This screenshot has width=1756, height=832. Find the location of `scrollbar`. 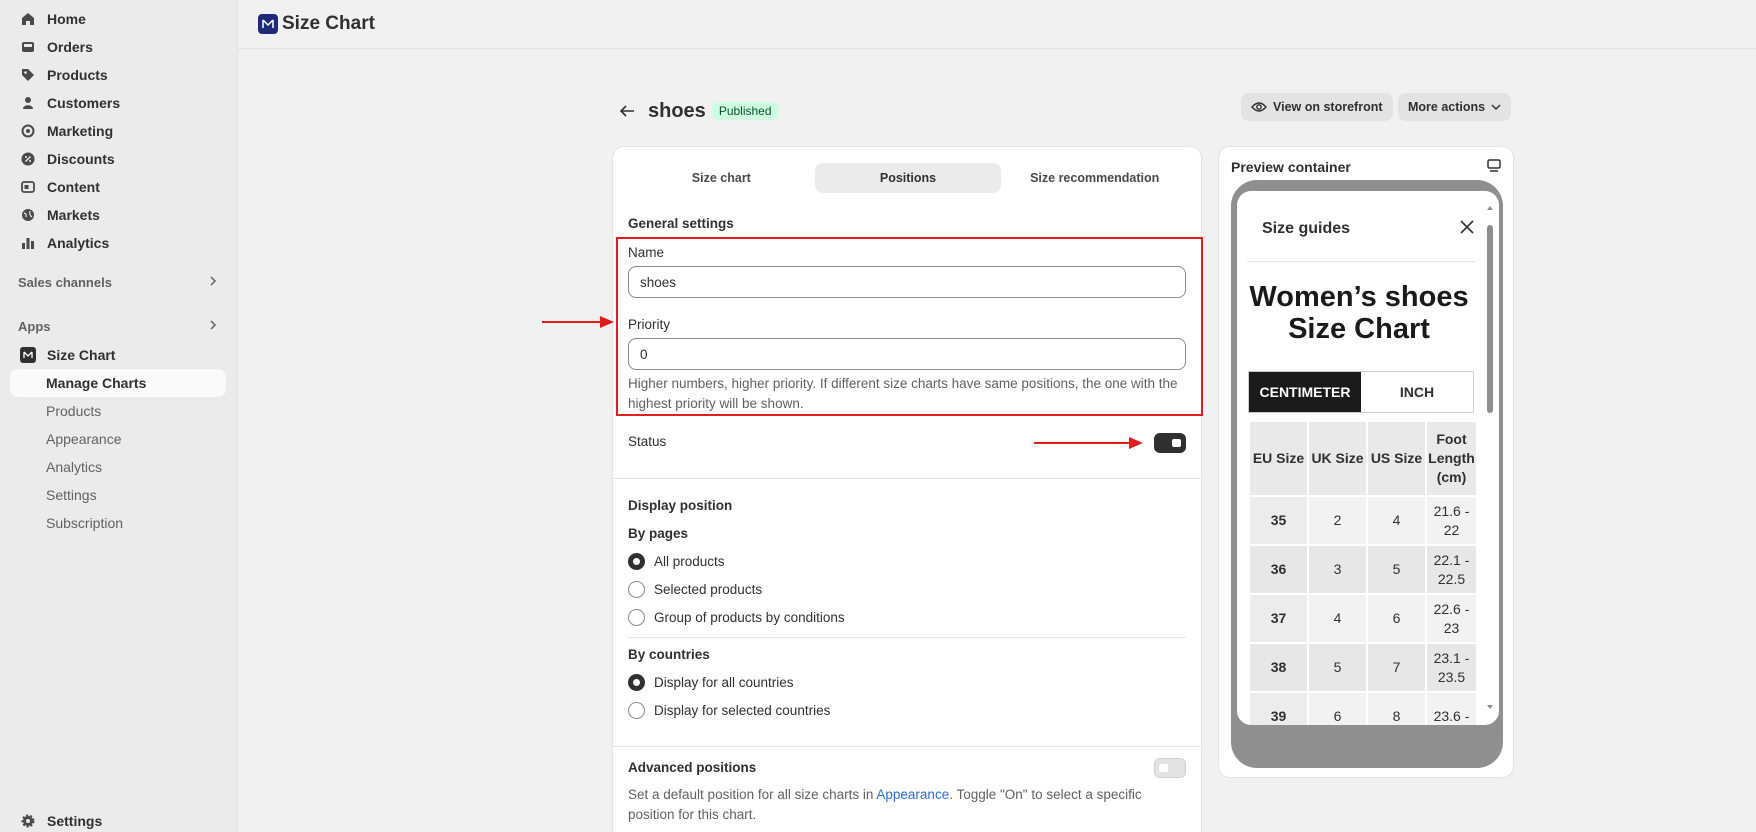

scrollbar is located at coordinates (1490, 457).